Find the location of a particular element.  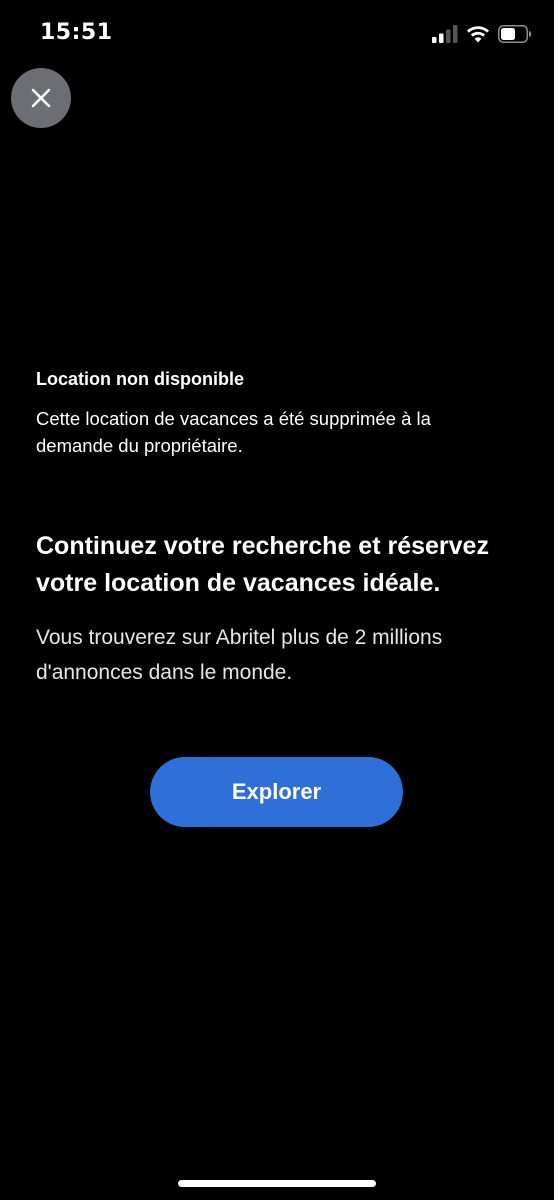

close-button is located at coordinates (41, 98).